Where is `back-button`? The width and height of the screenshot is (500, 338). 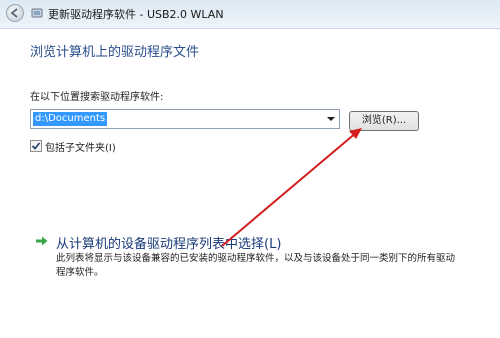
back-button is located at coordinates (15, 13).